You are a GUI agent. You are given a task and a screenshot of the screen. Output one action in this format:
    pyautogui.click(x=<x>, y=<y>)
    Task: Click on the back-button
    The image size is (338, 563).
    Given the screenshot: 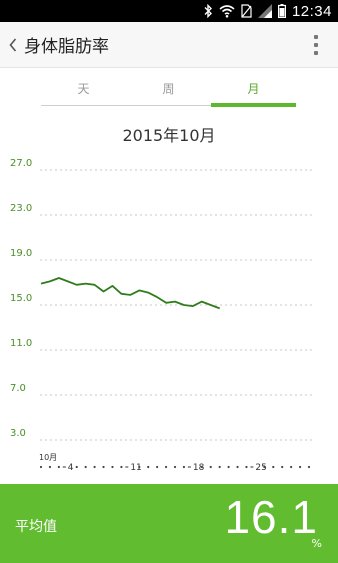 What is the action you would take?
    pyautogui.click(x=13, y=45)
    